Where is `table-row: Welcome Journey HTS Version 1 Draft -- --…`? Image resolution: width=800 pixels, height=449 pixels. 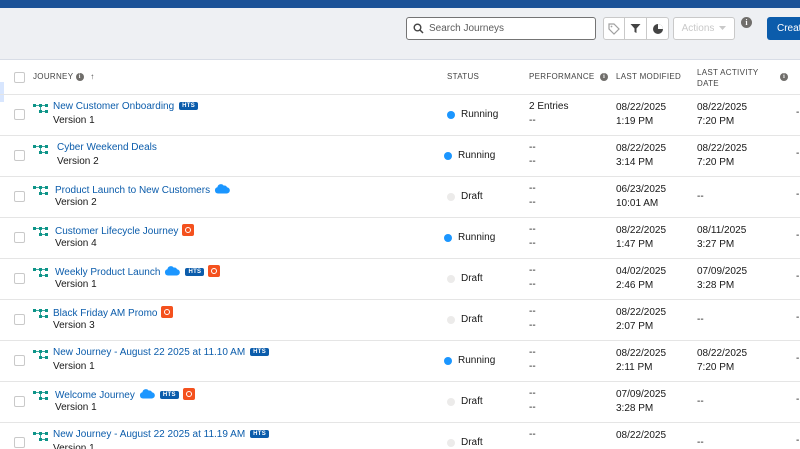 table-row: Welcome Journey HTS Version 1 Draft -- --… is located at coordinates (400, 402).